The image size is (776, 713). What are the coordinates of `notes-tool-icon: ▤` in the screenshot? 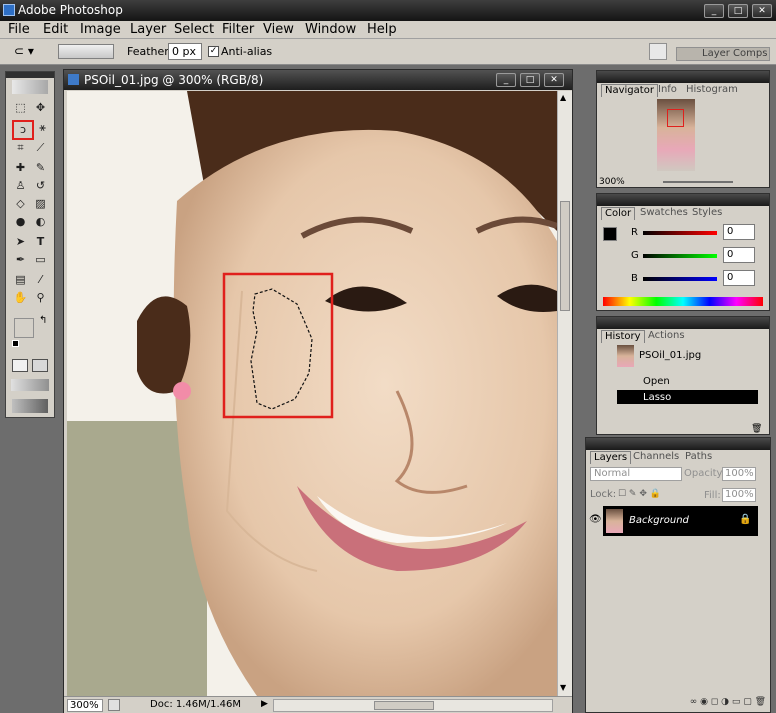 It's located at (20, 280).